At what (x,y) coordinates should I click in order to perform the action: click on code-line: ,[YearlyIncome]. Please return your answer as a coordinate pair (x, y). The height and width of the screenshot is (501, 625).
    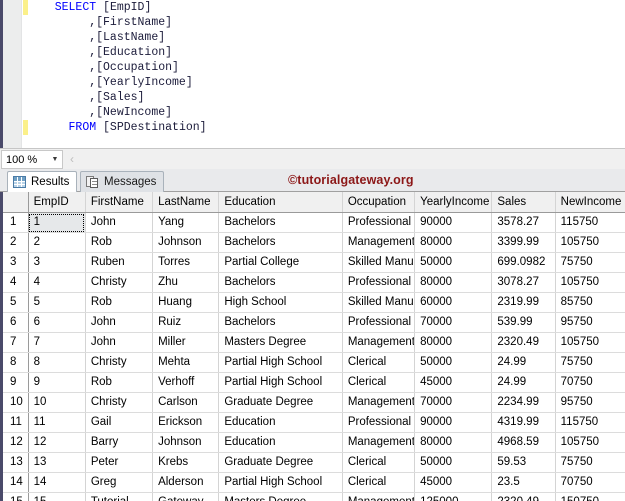
    Looking at the image, I should click on (324, 82).